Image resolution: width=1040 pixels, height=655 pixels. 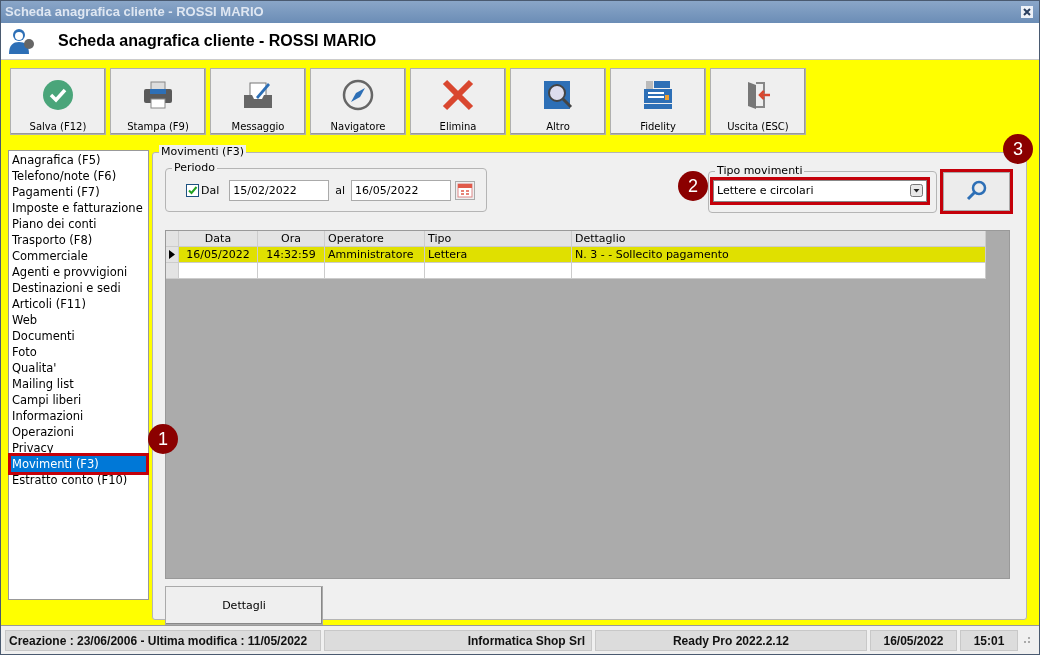 What do you see at coordinates (976, 191) in the screenshot?
I see `search-button` at bounding box center [976, 191].